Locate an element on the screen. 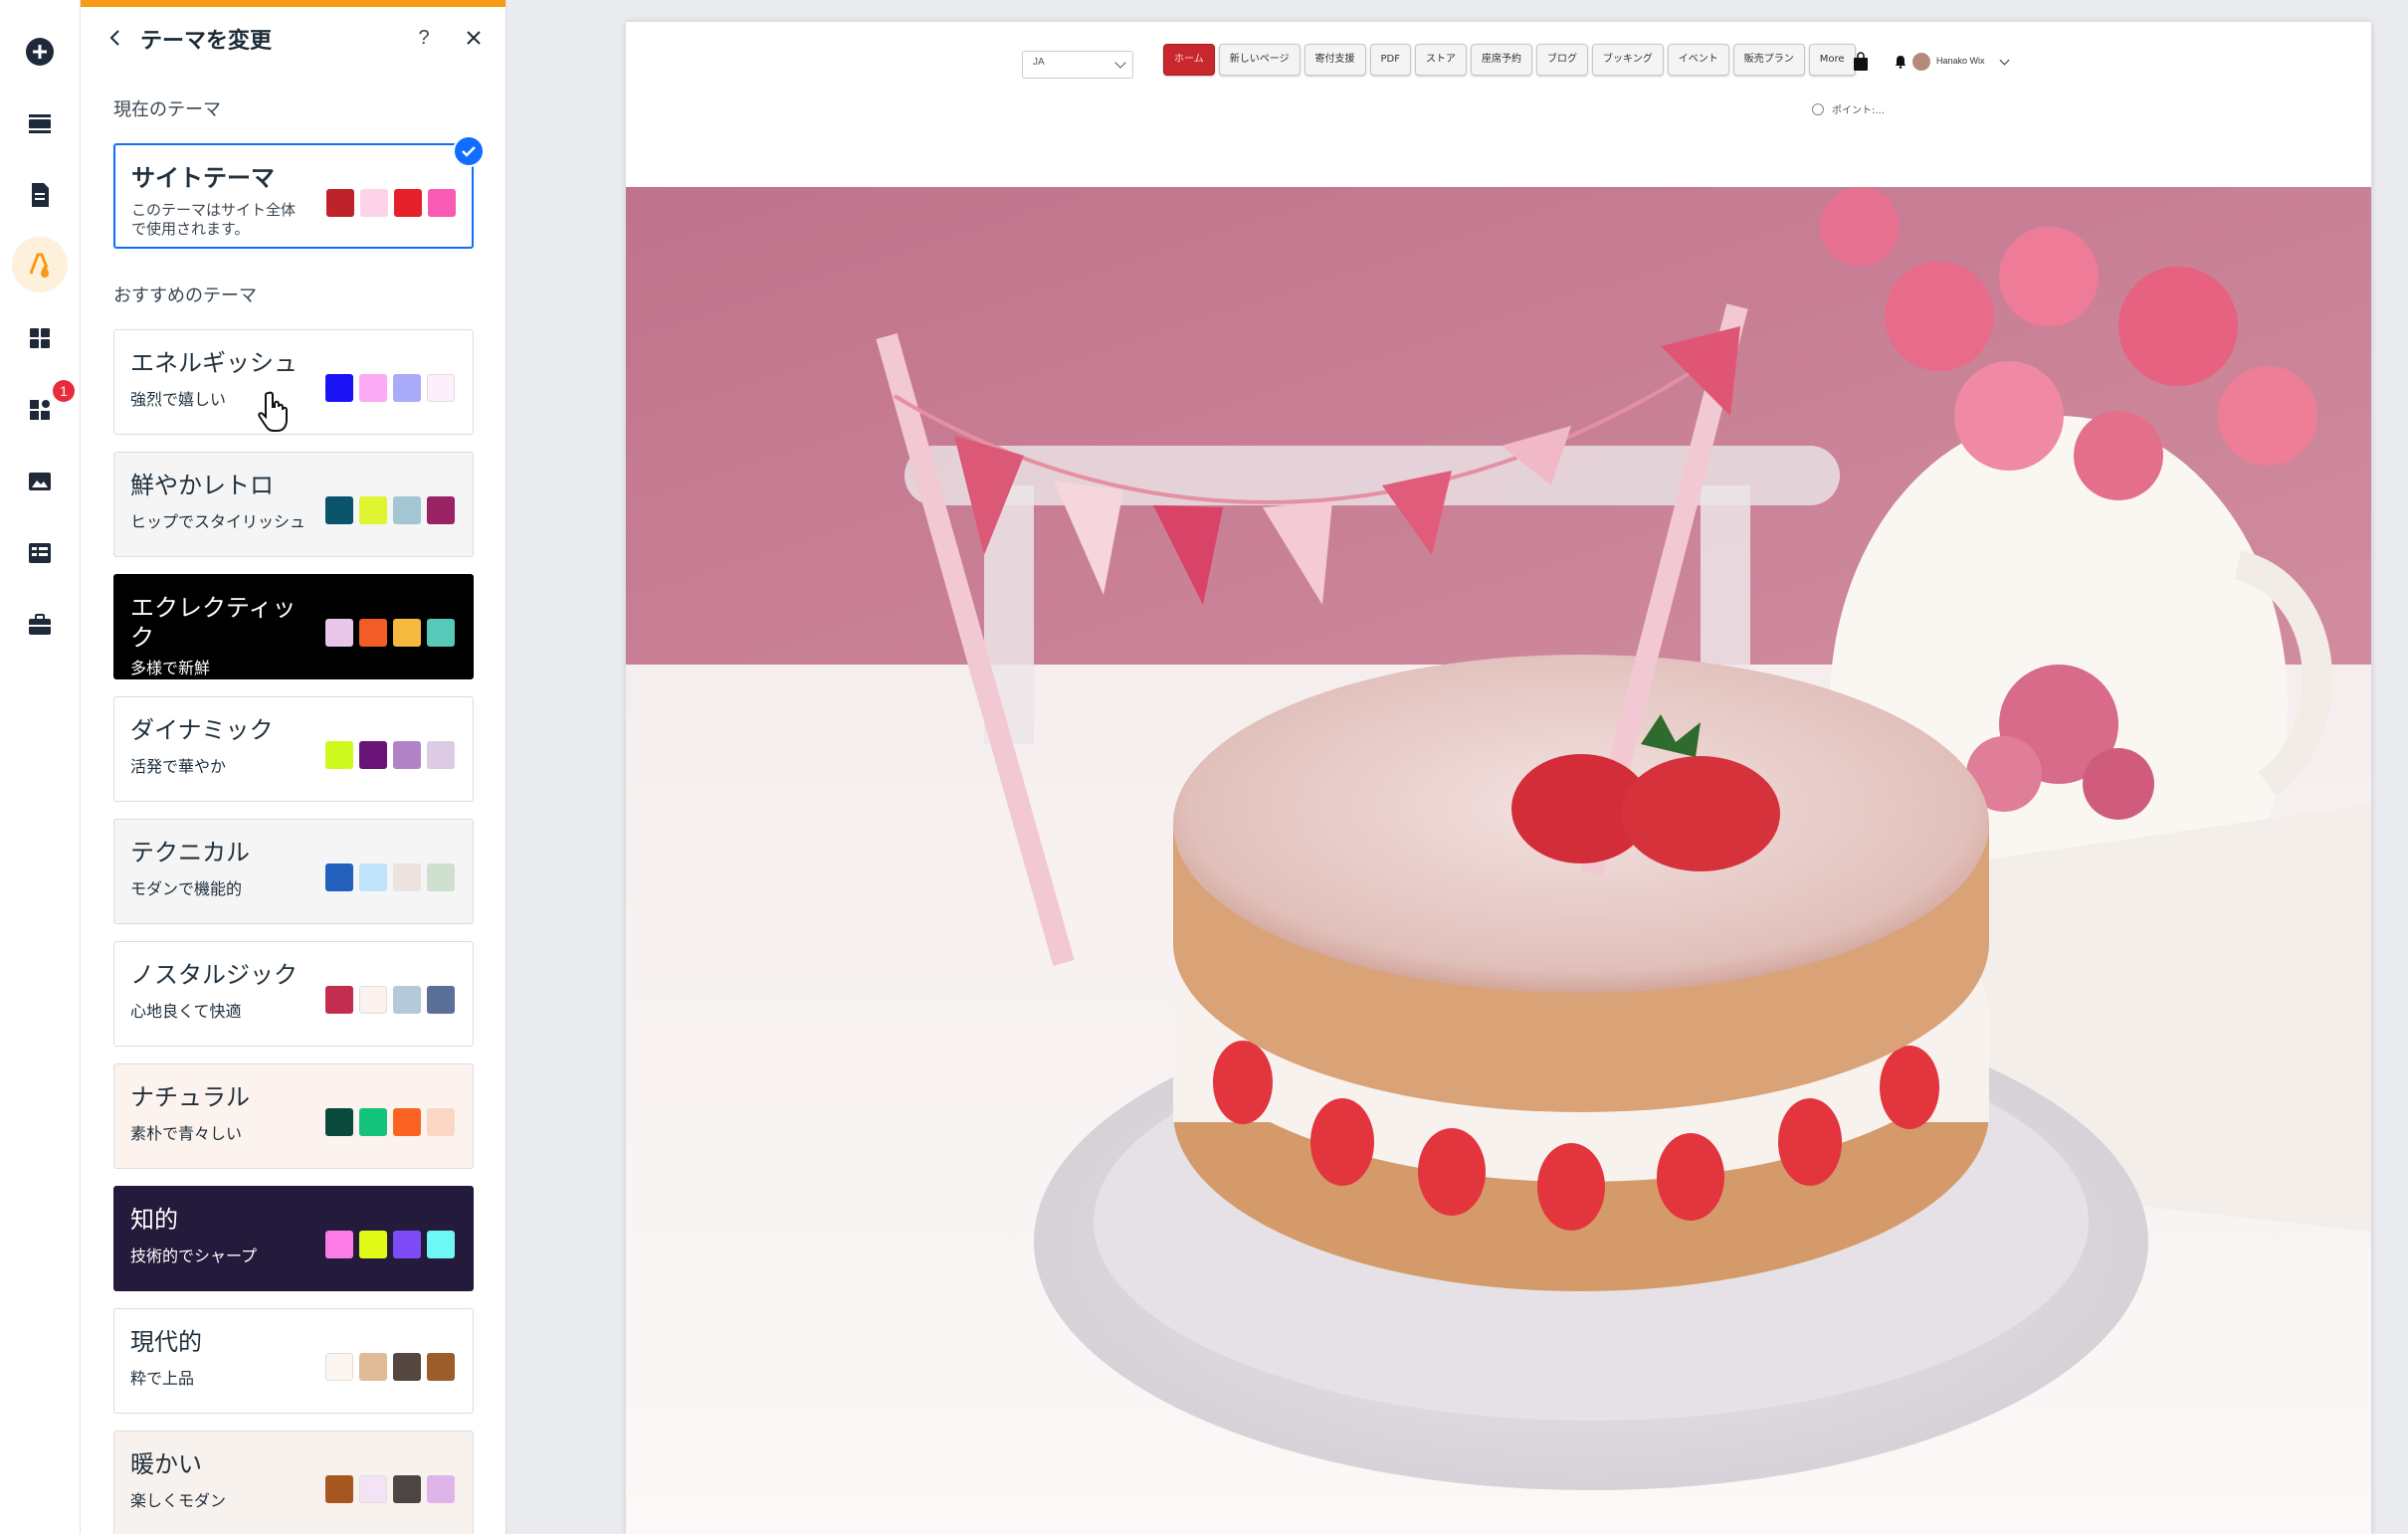 This screenshot has height=1534, width=2408. avatar is located at coordinates (1921, 62).